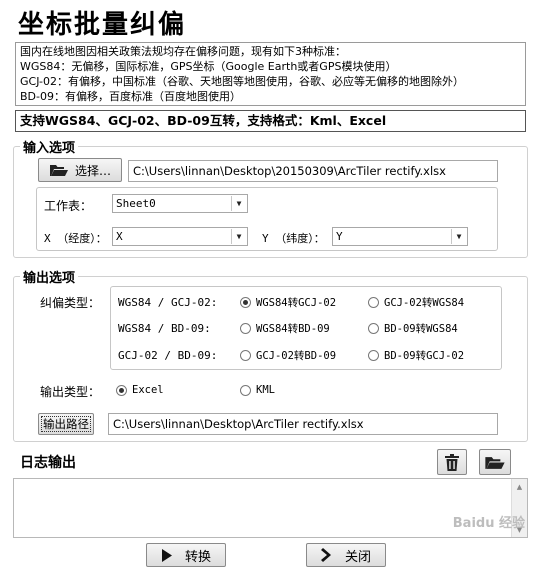 The width and height of the screenshot is (541, 571). What do you see at coordinates (180, 203) in the screenshot?
I see `sheet-select: Sheet0 ▼` at bounding box center [180, 203].